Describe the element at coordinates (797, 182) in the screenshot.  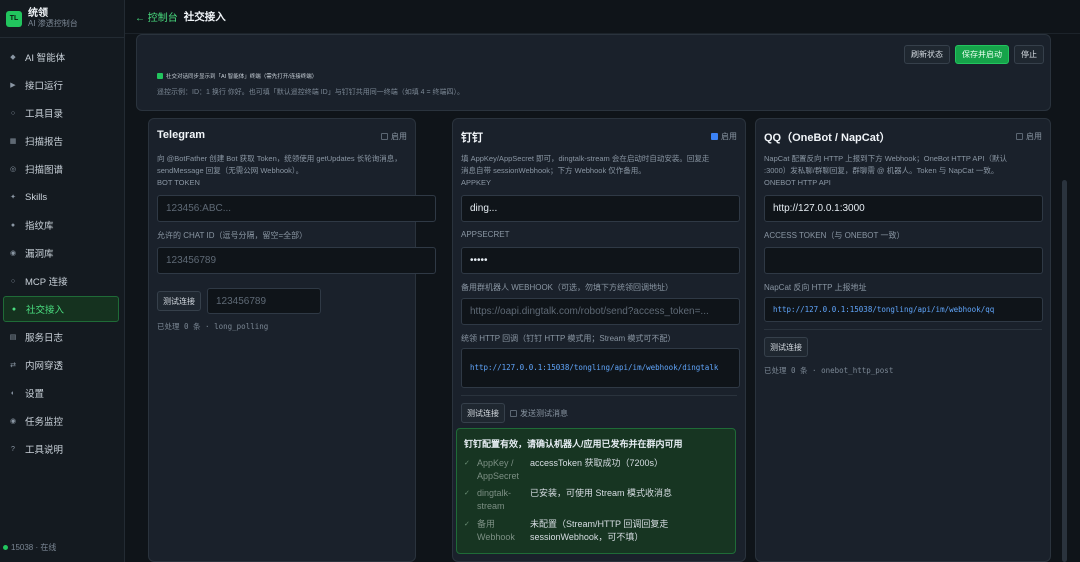
I see `onebot-api-label: ONEBOT HTTP API` at that location.